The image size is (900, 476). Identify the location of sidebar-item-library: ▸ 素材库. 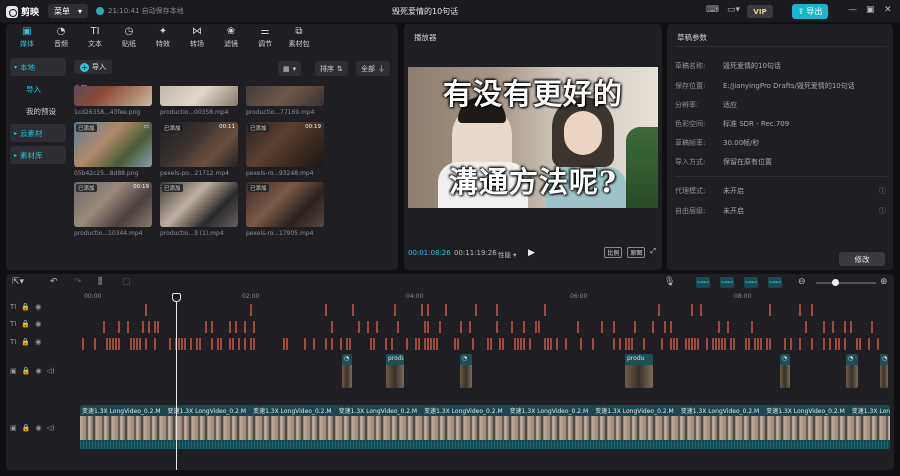
(38, 155).